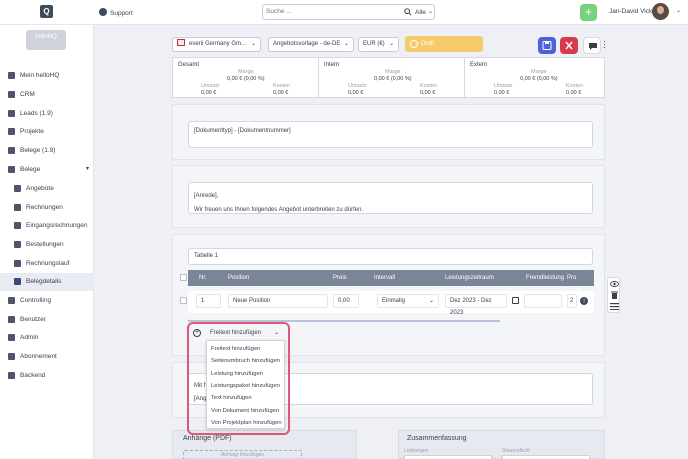 The image size is (688, 459). What do you see at coordinates (278, 301) in the screenshot?
I see `row-position: Neue Position` at bounding box center [278, 301].